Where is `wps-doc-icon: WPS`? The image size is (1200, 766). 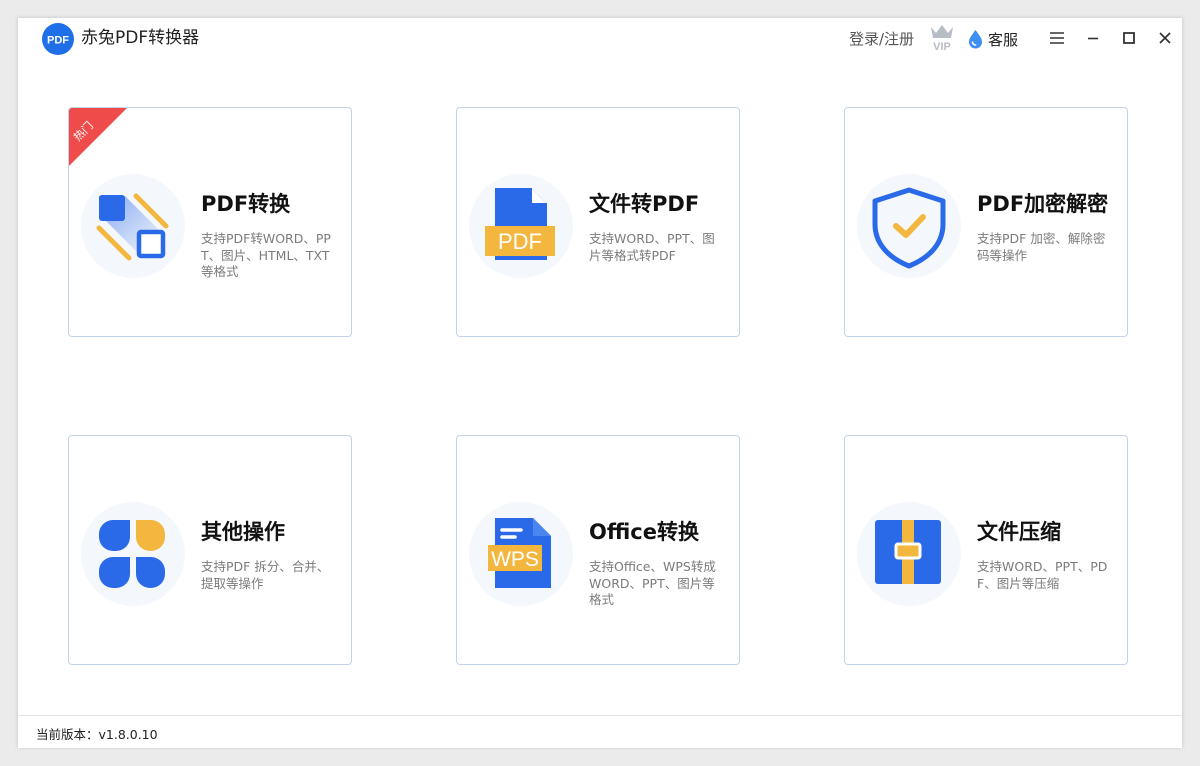 wps-doc-icon: WPS is located at coordinates (521, 554).